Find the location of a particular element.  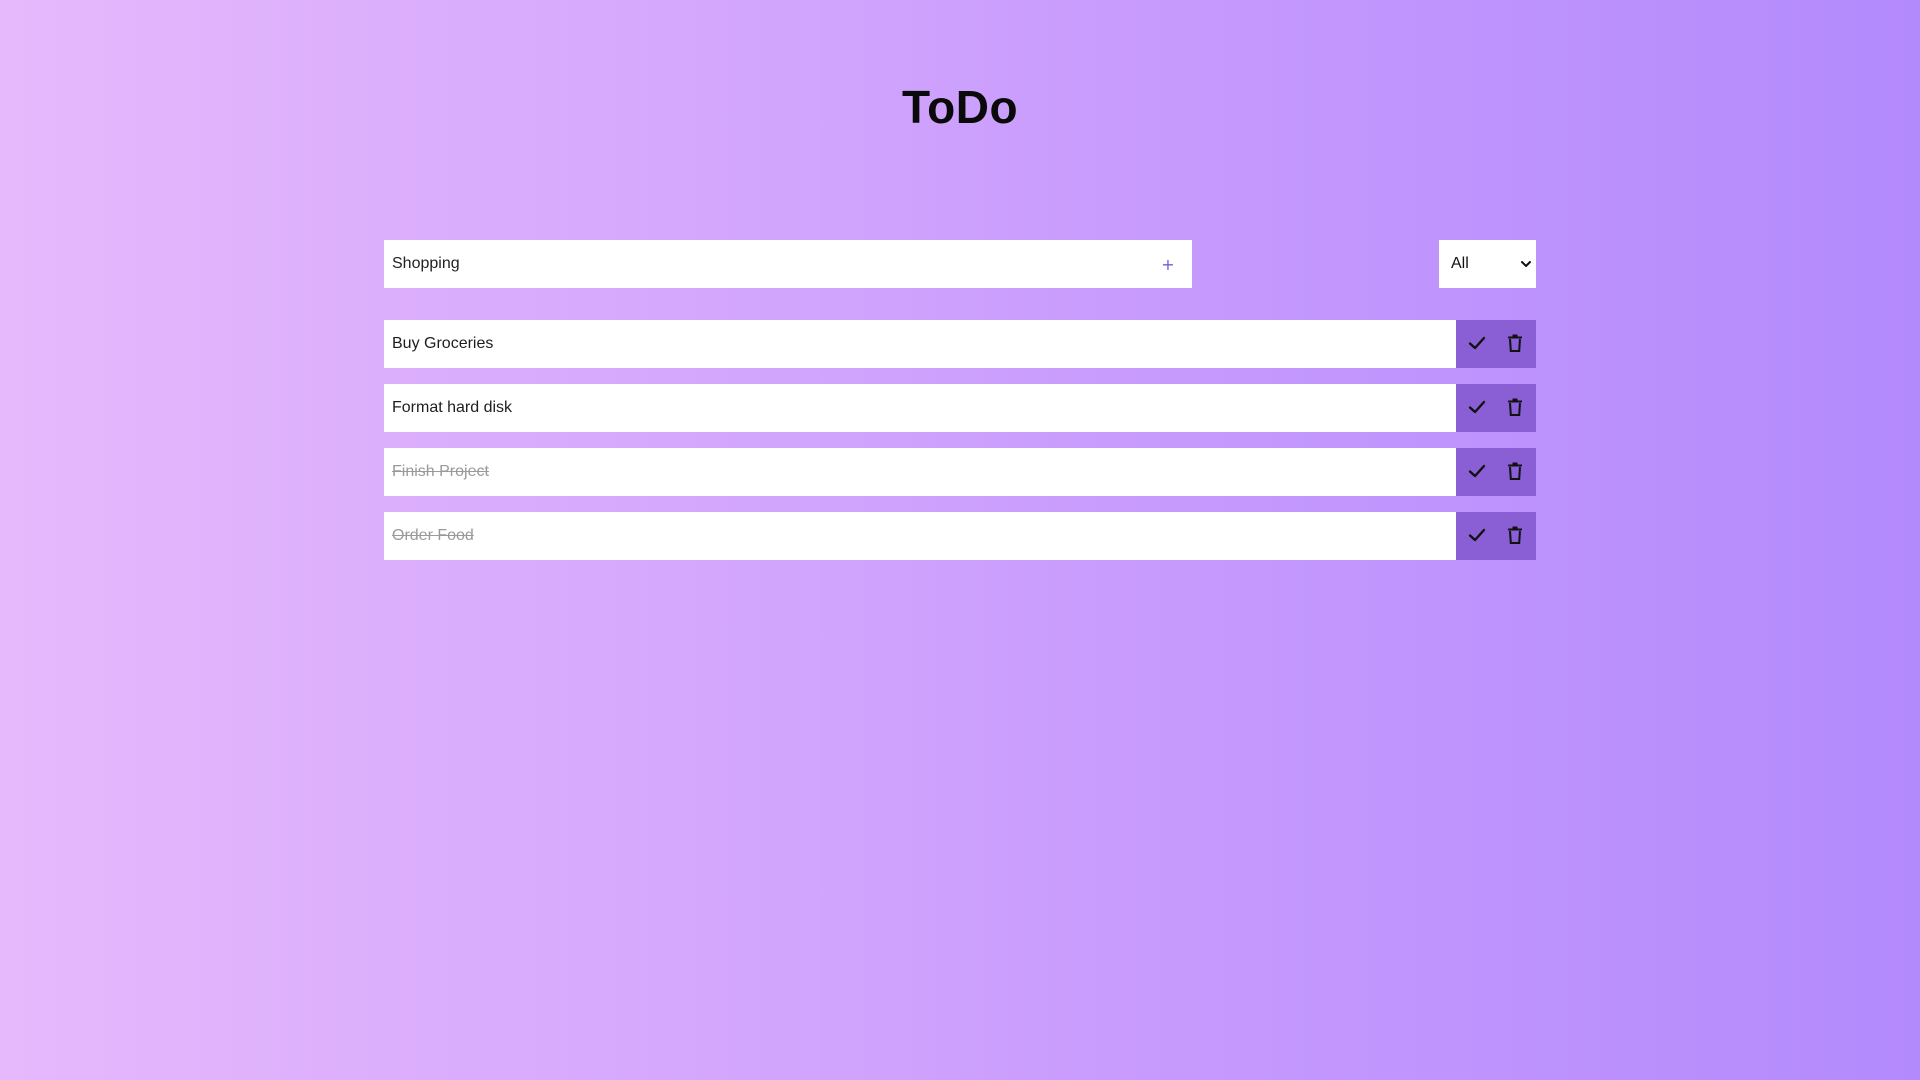

todo-text: Buy Groceries is located at coordinates (920, 344).